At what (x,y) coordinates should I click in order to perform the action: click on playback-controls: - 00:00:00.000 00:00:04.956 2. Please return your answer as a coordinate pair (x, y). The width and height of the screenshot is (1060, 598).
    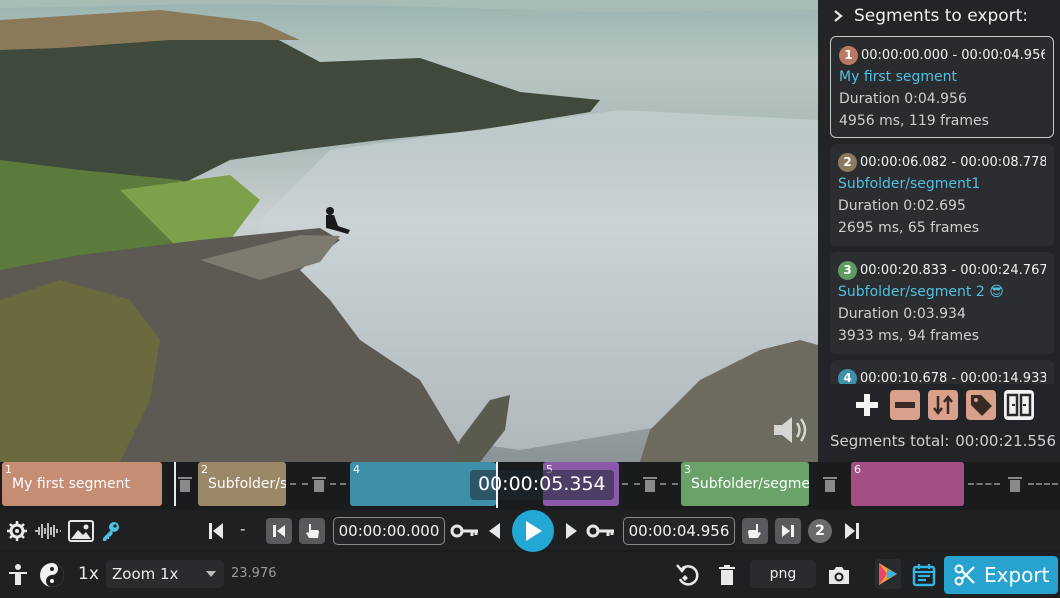
    Looking at the image, I should click on (530, 531).